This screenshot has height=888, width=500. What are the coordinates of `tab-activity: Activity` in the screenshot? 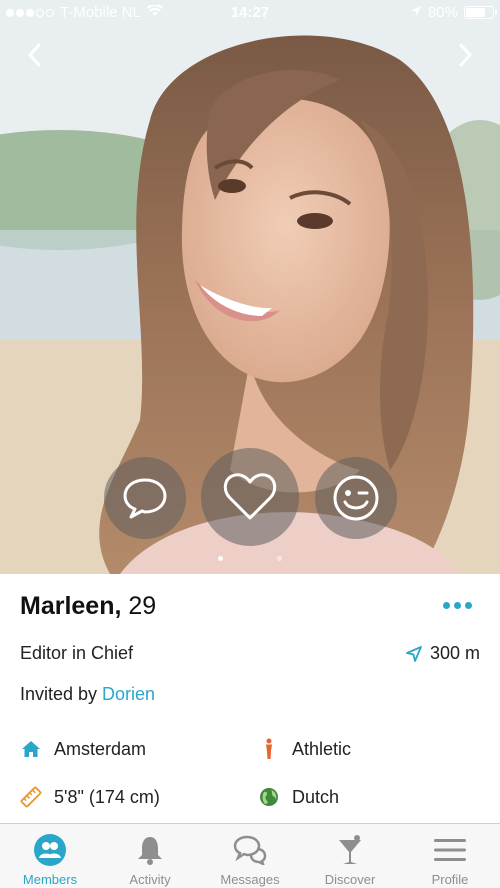 It's located at (150, 856).